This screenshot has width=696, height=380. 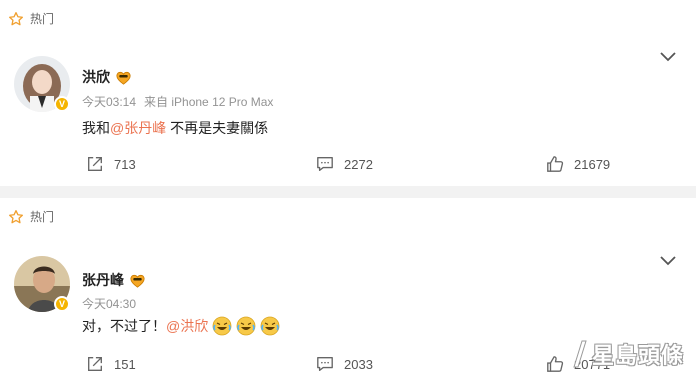 I want to click on content-text: 对，不过了！, so click(x=124, y=326).